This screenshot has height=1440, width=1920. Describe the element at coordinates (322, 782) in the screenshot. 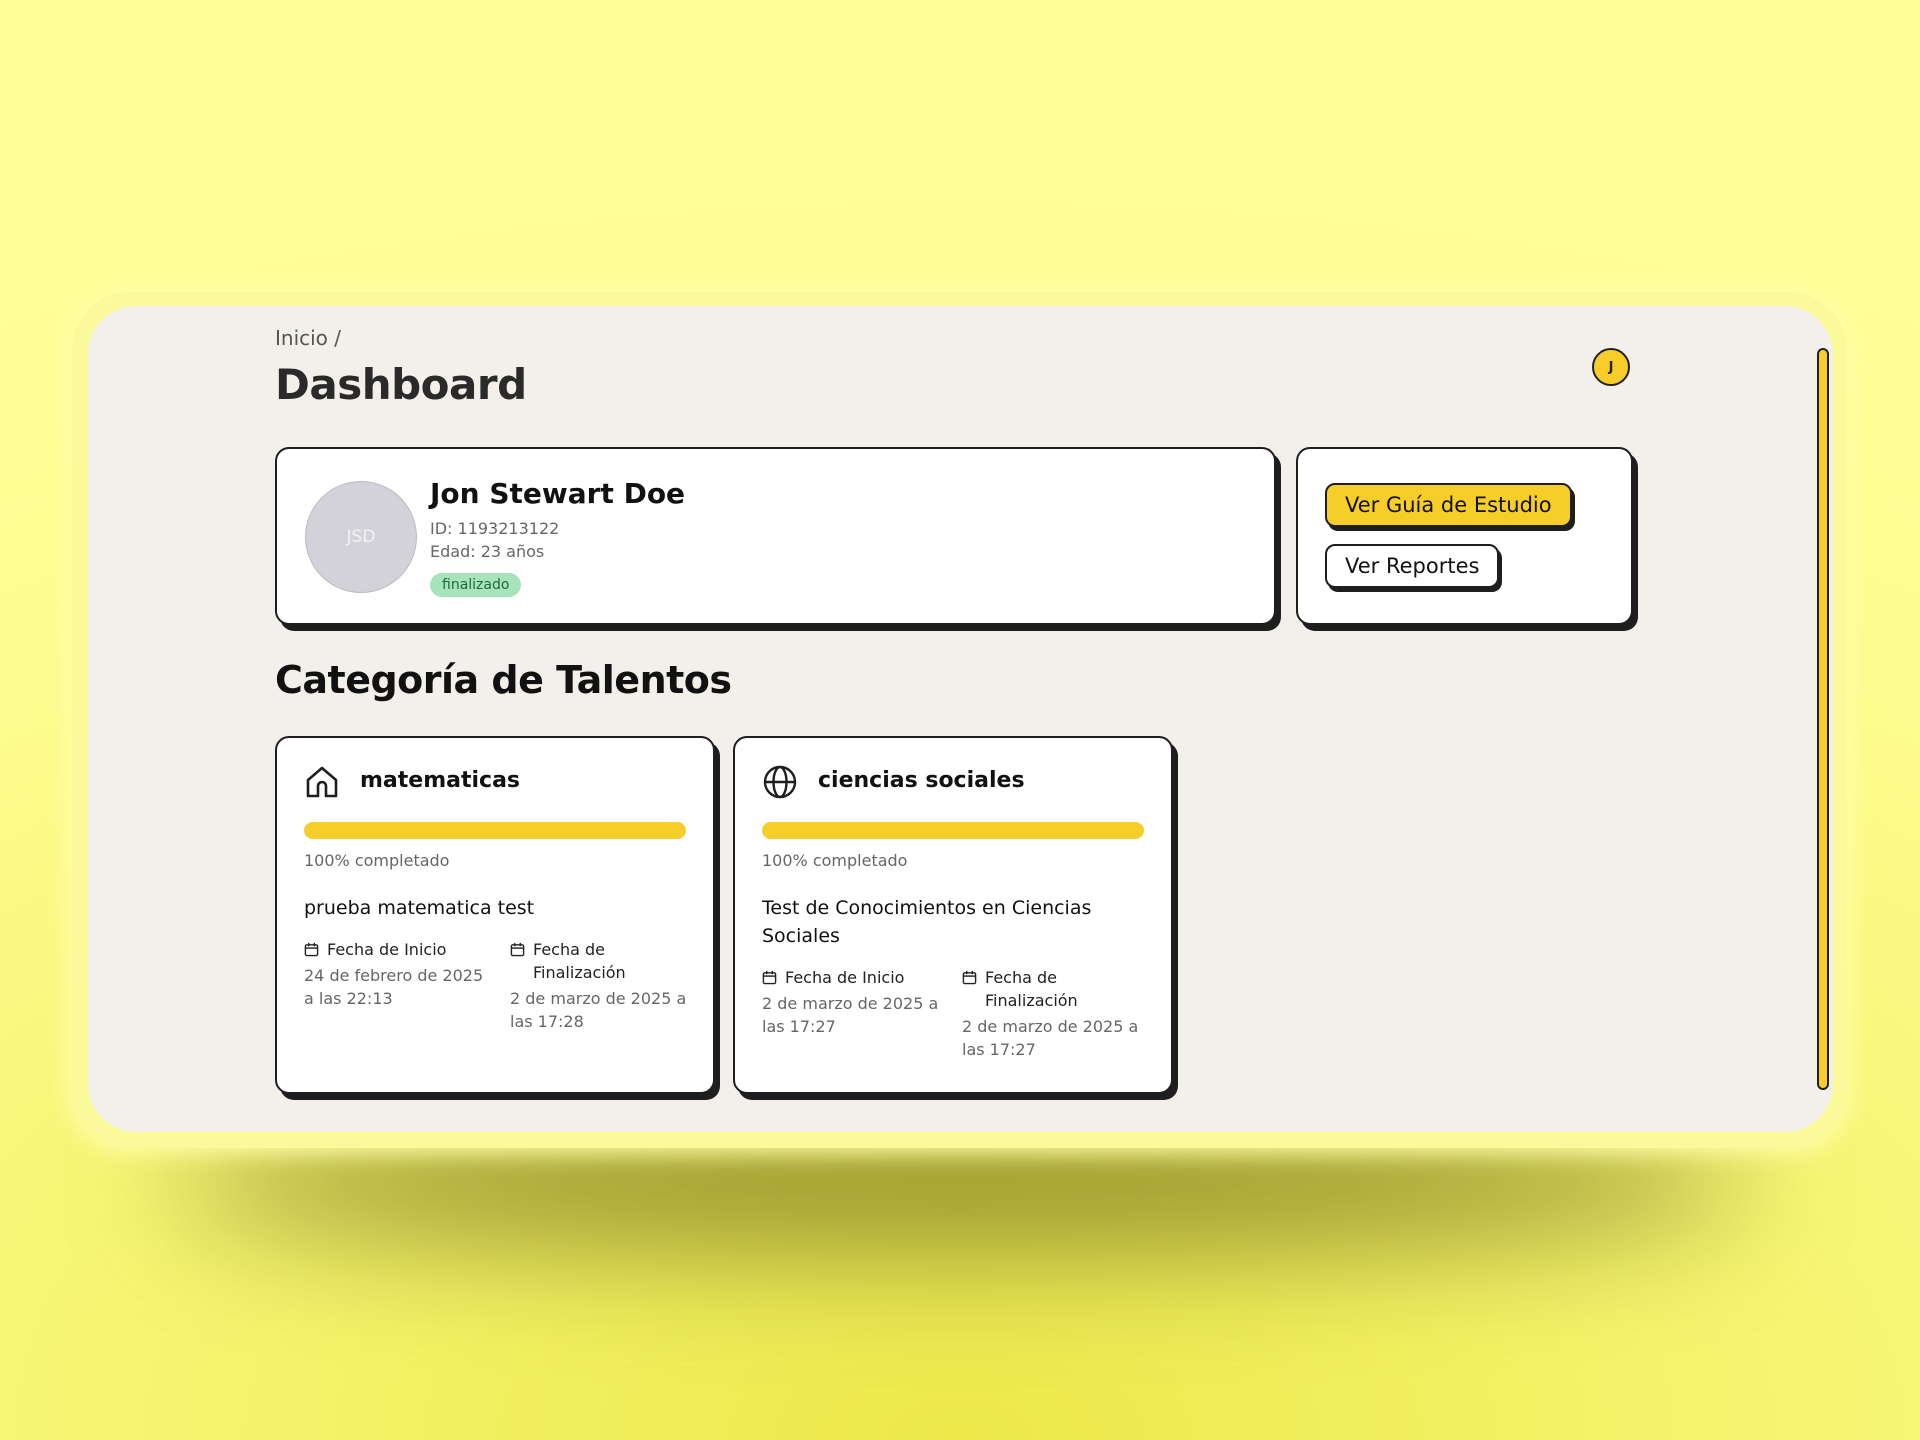

I see `home-icon` at that location.